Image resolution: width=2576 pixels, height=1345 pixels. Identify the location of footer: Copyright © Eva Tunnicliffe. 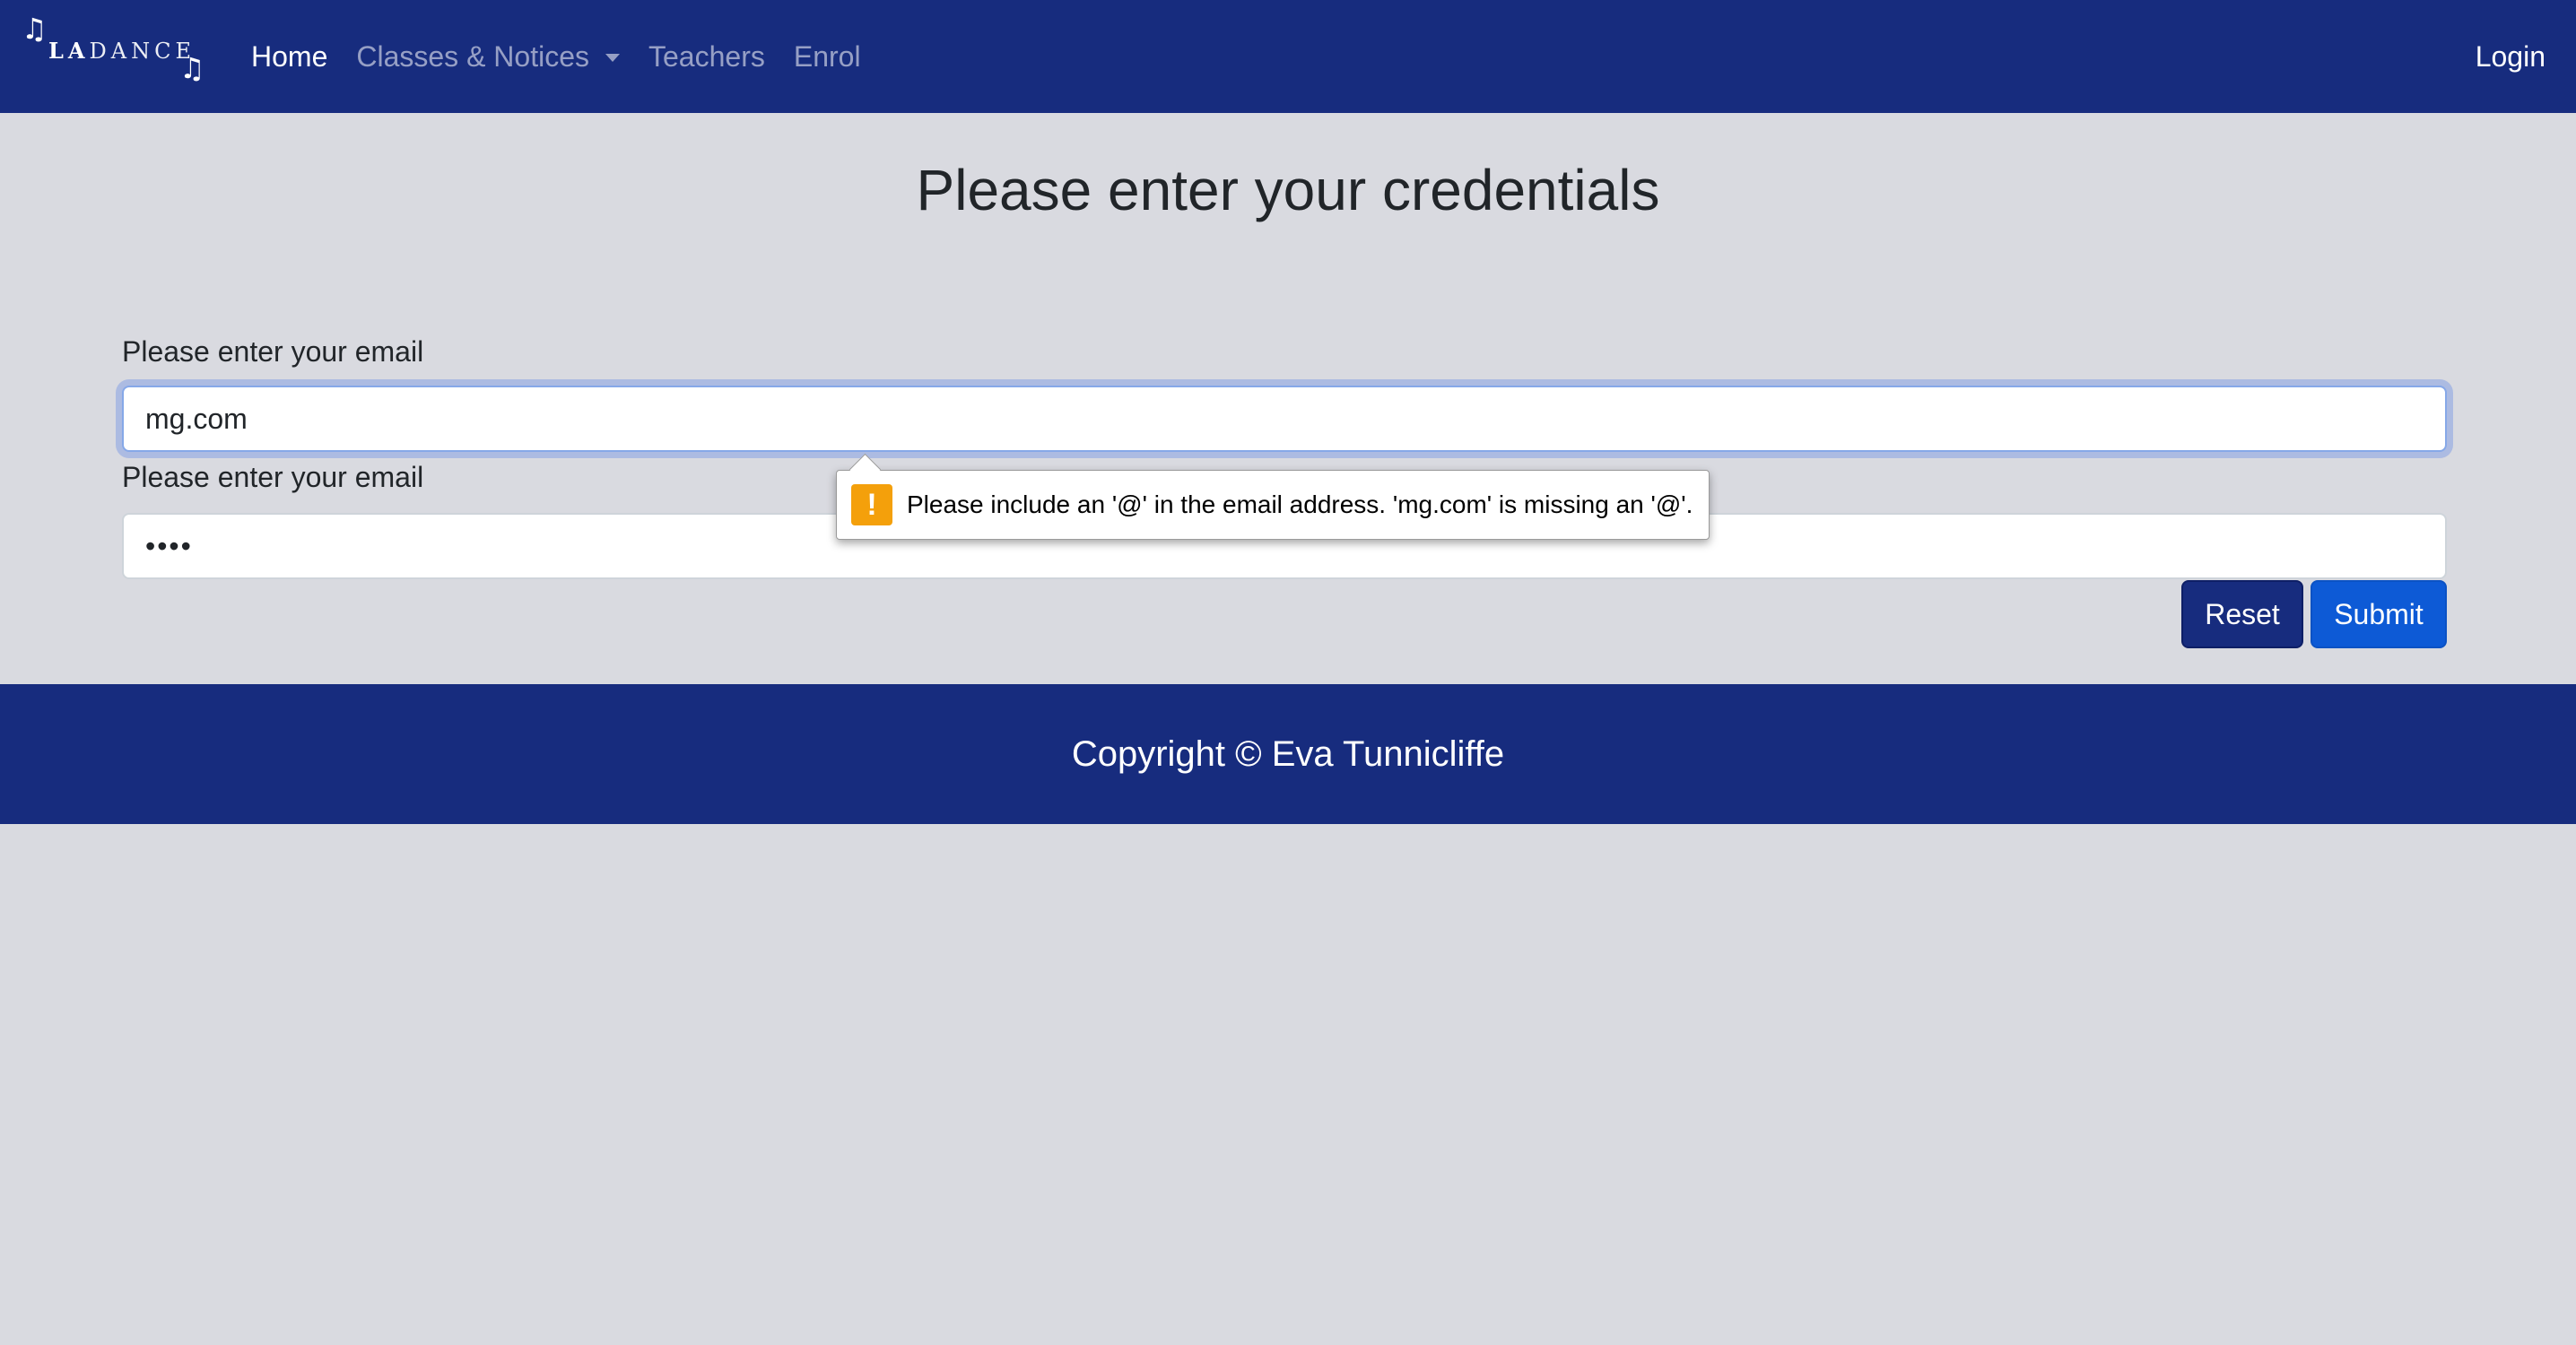
(1288, 754).